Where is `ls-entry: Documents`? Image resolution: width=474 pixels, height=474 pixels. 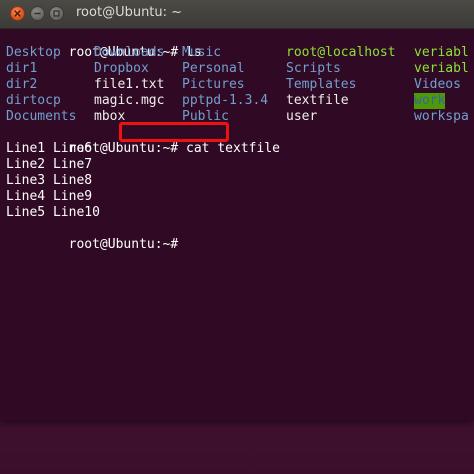
ls-entry: Documents is located at coordinates (41, 116).